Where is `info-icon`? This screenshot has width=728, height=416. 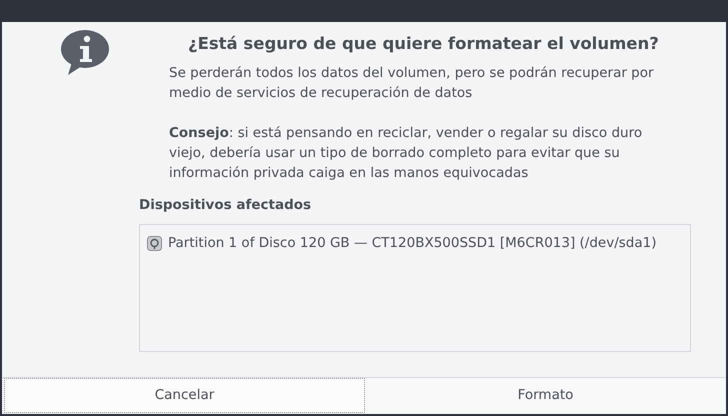 info-icon is located at coordinates (85, 53).